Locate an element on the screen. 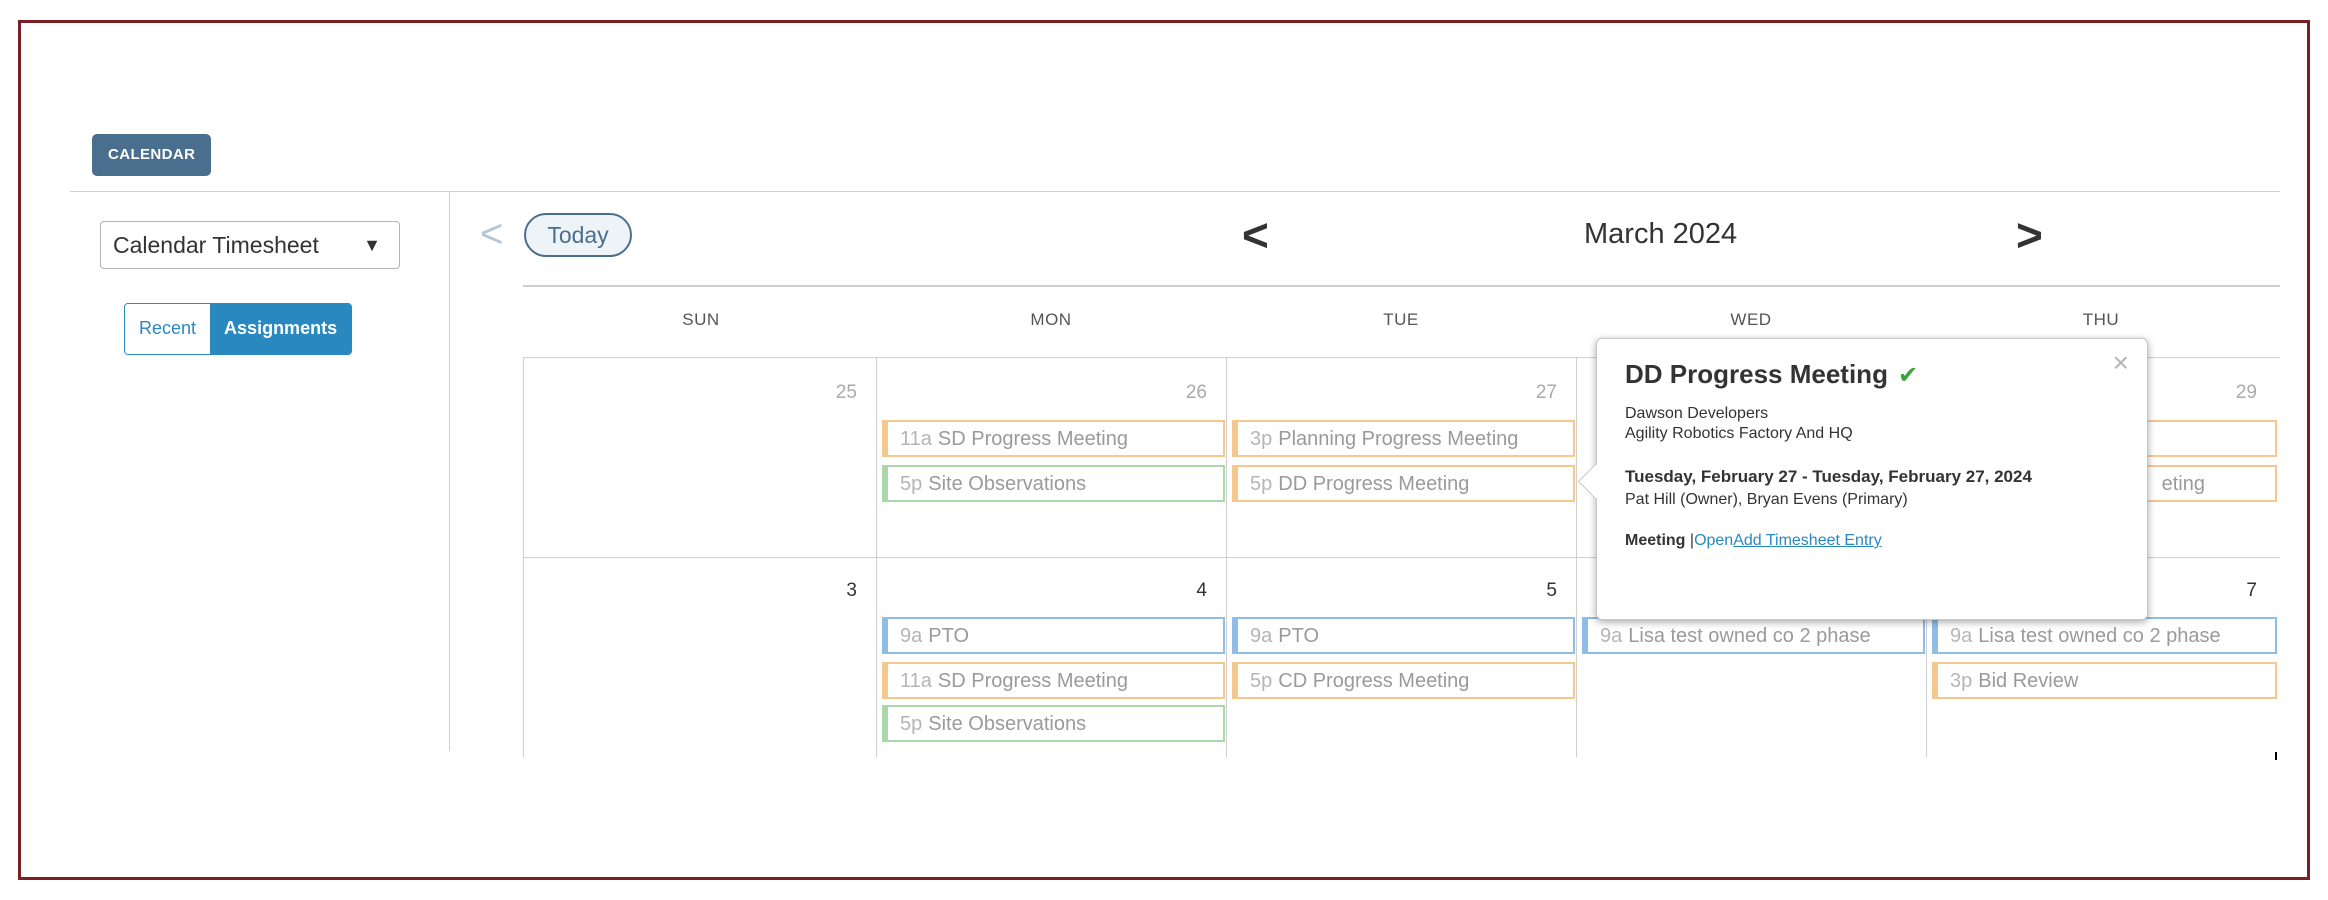 Image resolution: width=2328 pixels, height=900 pixels. day-number: 27 is located at coordinates (1546, 392).